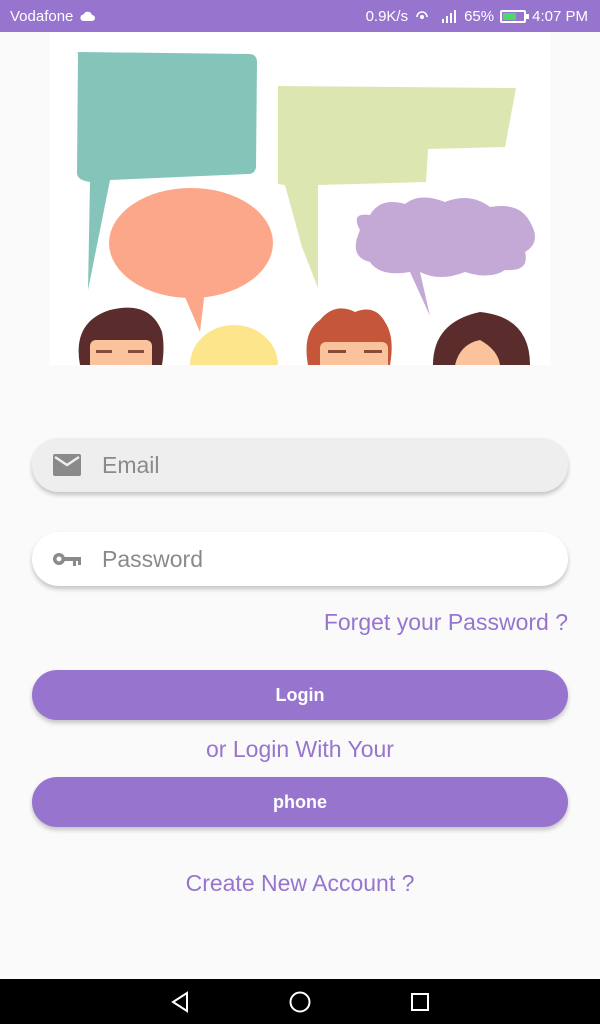  I want to click on phone-login-button: phone, so click(300, 802).